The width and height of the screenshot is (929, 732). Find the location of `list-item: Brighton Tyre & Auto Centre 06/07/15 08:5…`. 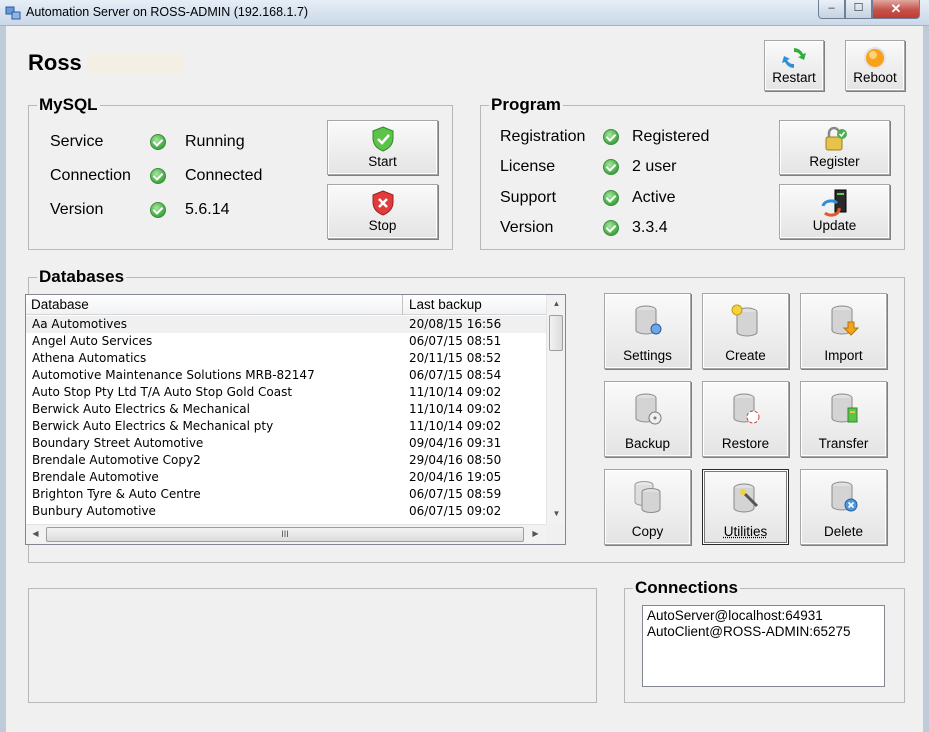

list-item: Brighton Tyre & Auto Centre 06/07/15 08:5… is located at coordinates (286, 494).